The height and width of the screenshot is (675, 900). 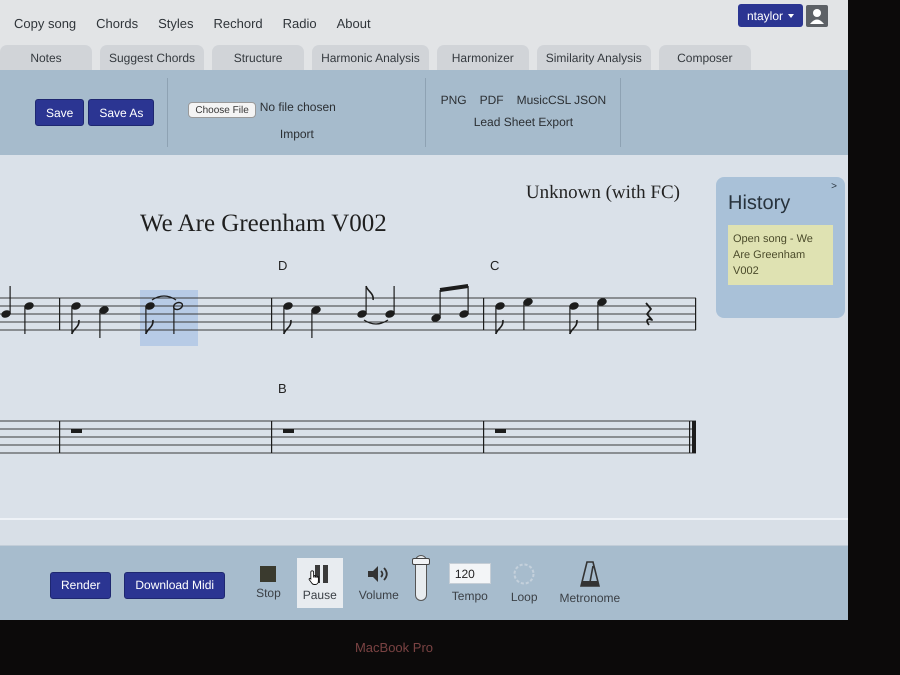 What do you see at coordinates (561, 100) in the screenshot?
I see `export-link: MusicCSL JSON` at bounding box center [561, 100].